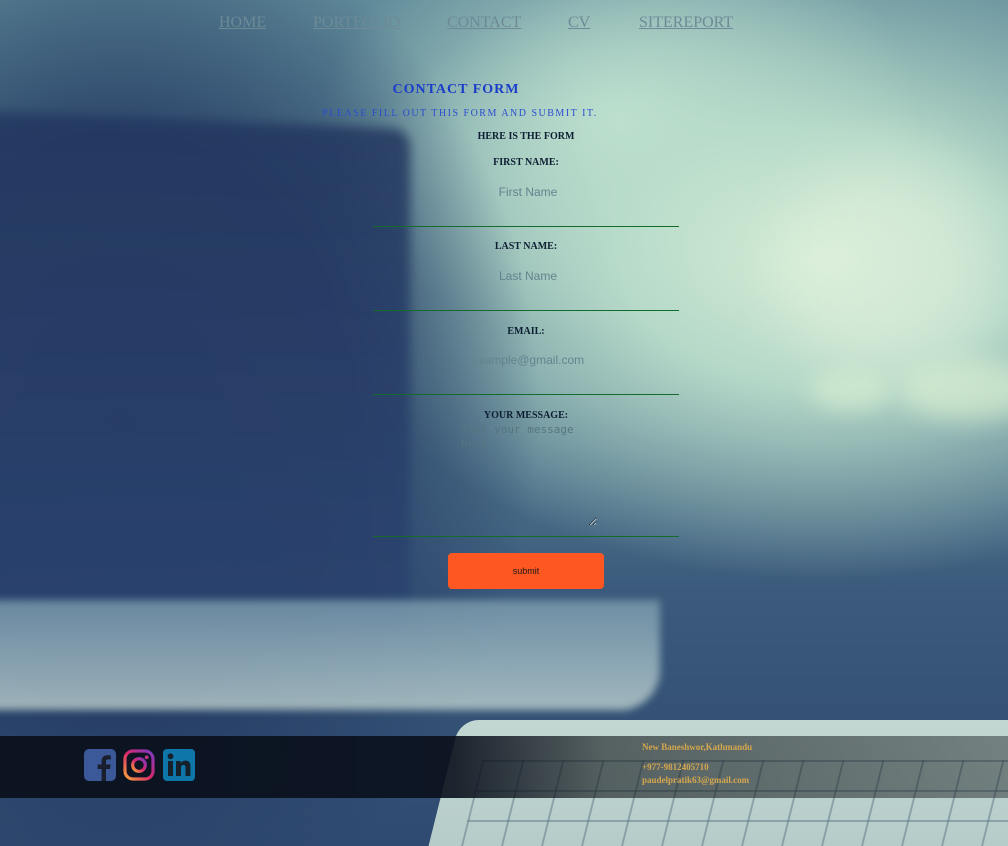  What do you see at coordinates (484, 23) in the screenshot?
I see `nav-link-contact: CONTACT` at bounding box center [484, 23].